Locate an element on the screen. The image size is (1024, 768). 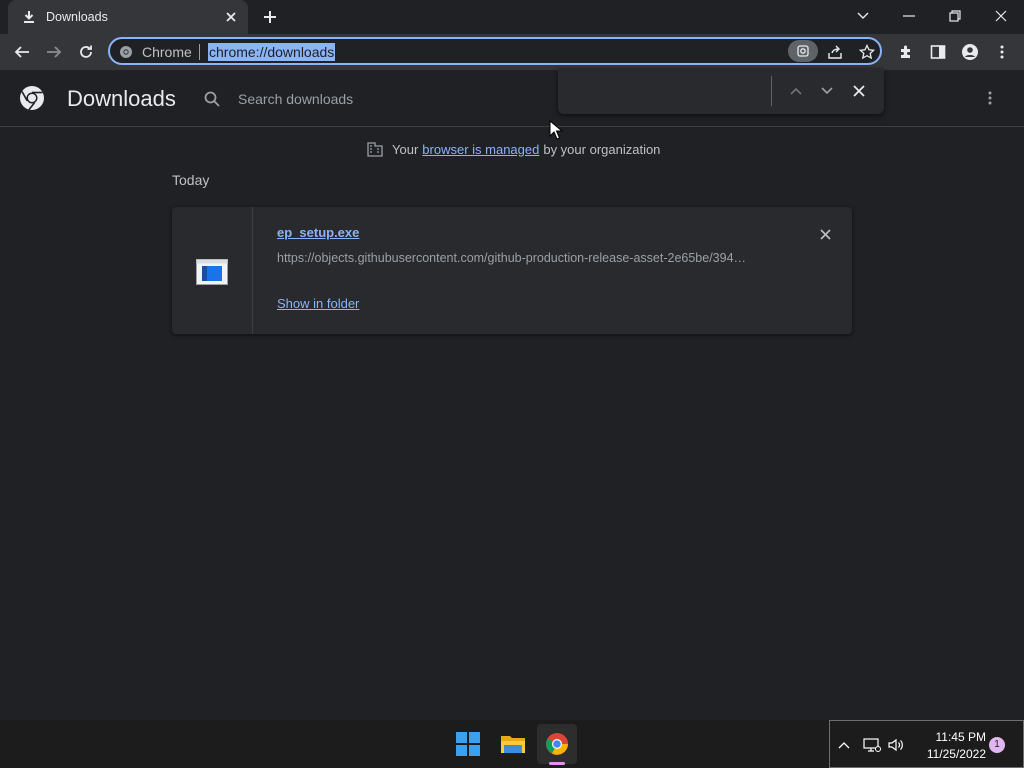
side-panel-icon is located at coordinates (938, 52).